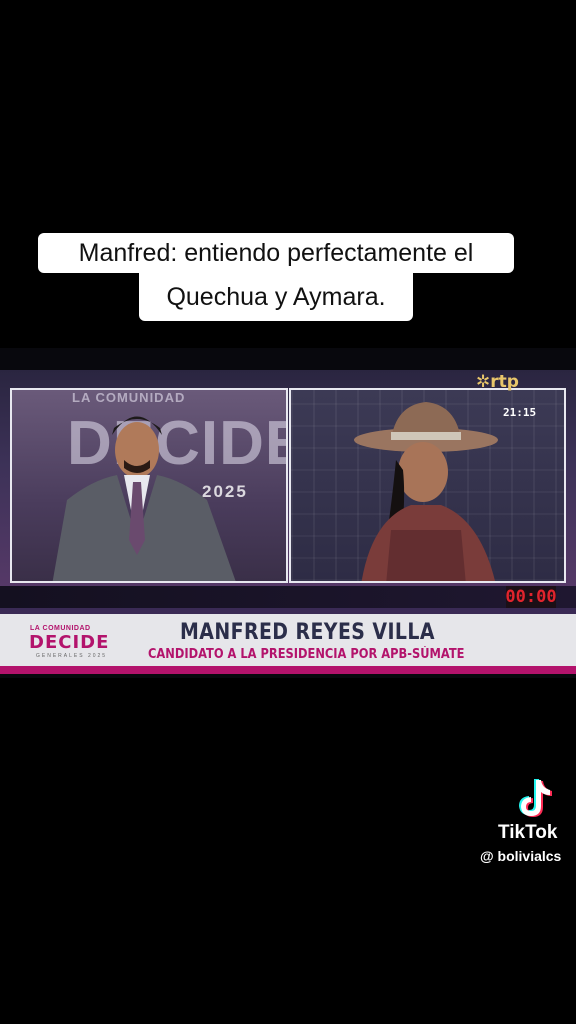  I want to click on tiktok-username: @ bolivialcs, so click(520, 856).